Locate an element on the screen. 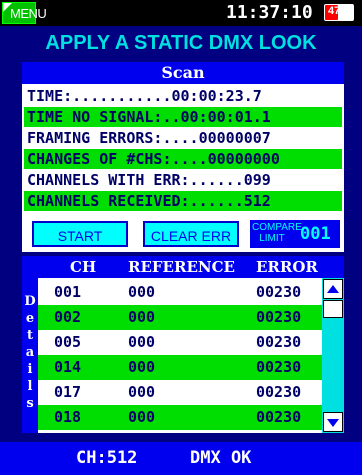 The image size is (362, 475). table-row: 002 000 00230 is located at coordinates (180, 317).